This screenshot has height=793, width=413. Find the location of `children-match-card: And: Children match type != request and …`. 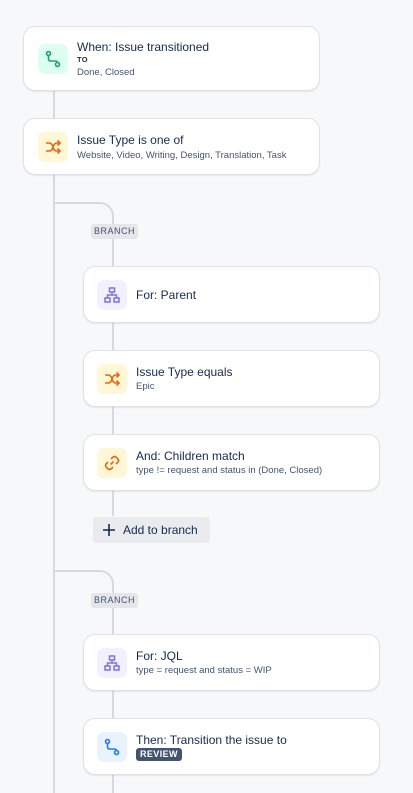

children-match-card: And: Children match type != request and … is located at coordinates (231, 462).